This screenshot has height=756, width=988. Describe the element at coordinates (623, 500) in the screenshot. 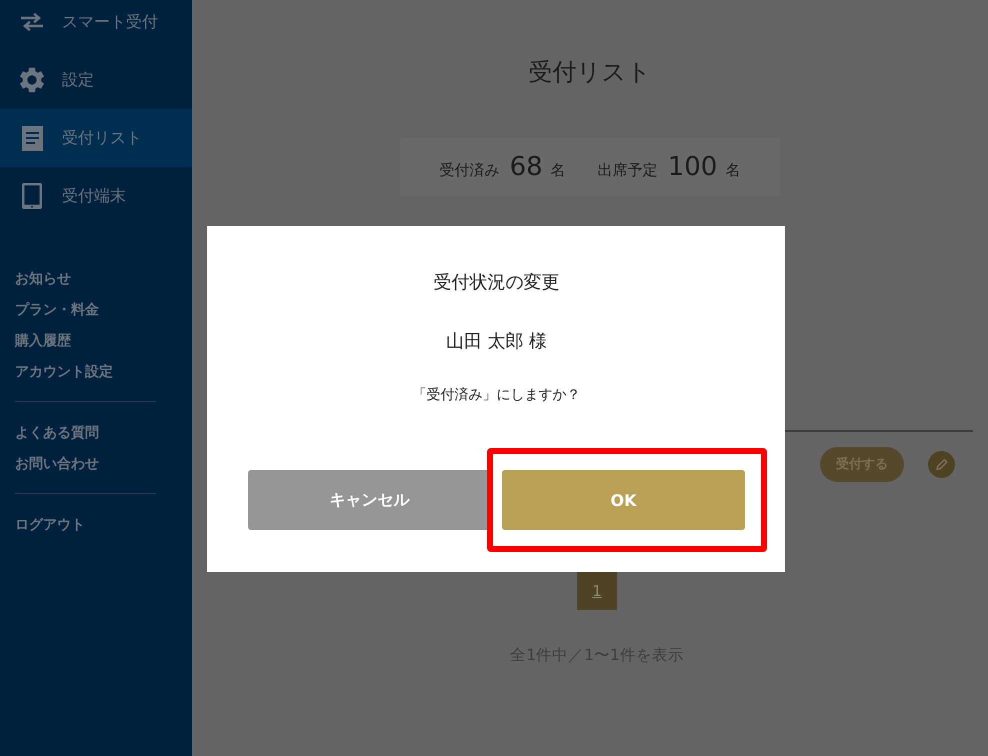

I see `ok-button: OK` at that location.